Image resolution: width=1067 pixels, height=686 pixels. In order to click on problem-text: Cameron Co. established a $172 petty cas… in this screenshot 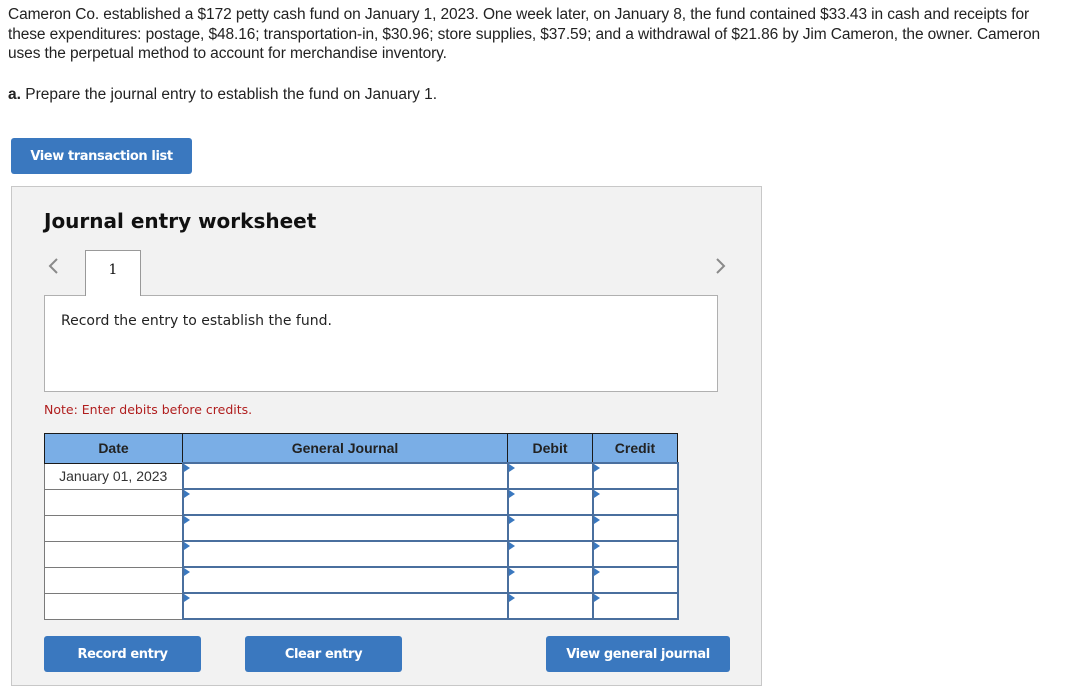, I will do `click(524, 34)`.